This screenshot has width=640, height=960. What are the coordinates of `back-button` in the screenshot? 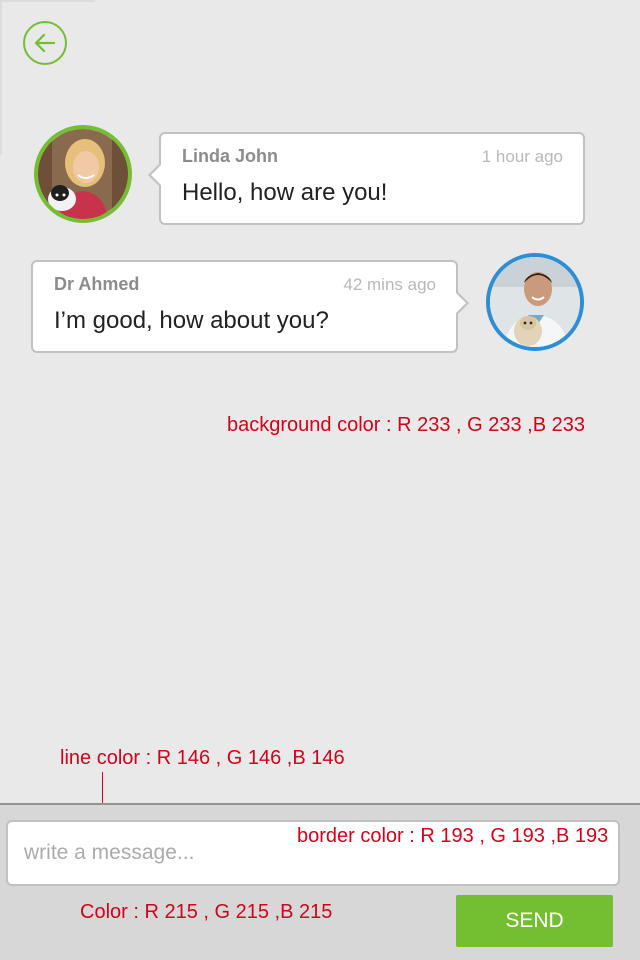 It's located at (45, 43).